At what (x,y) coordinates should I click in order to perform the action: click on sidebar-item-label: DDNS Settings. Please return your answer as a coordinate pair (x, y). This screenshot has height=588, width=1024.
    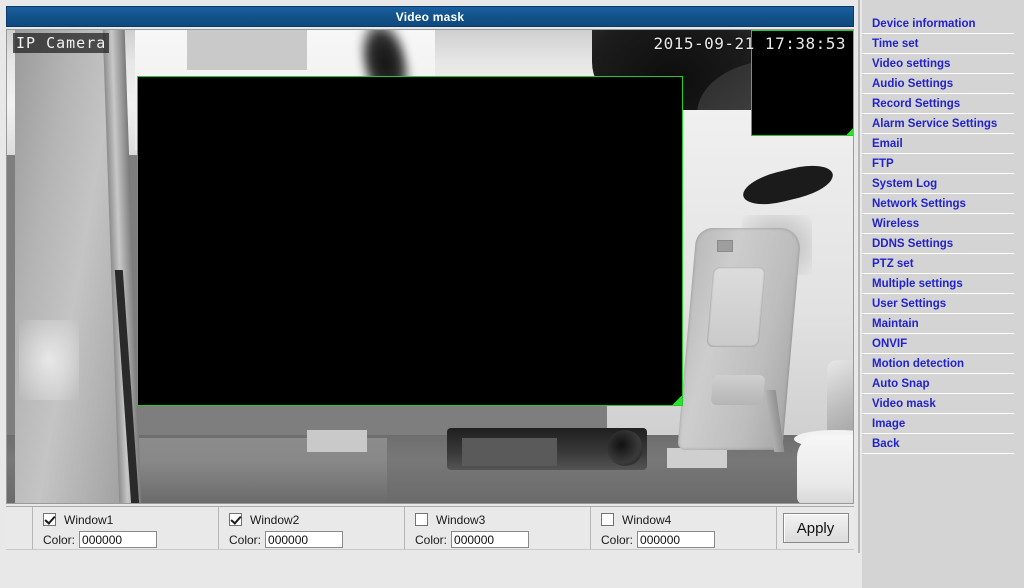
    Looking at the image, I should click on (913, 243).